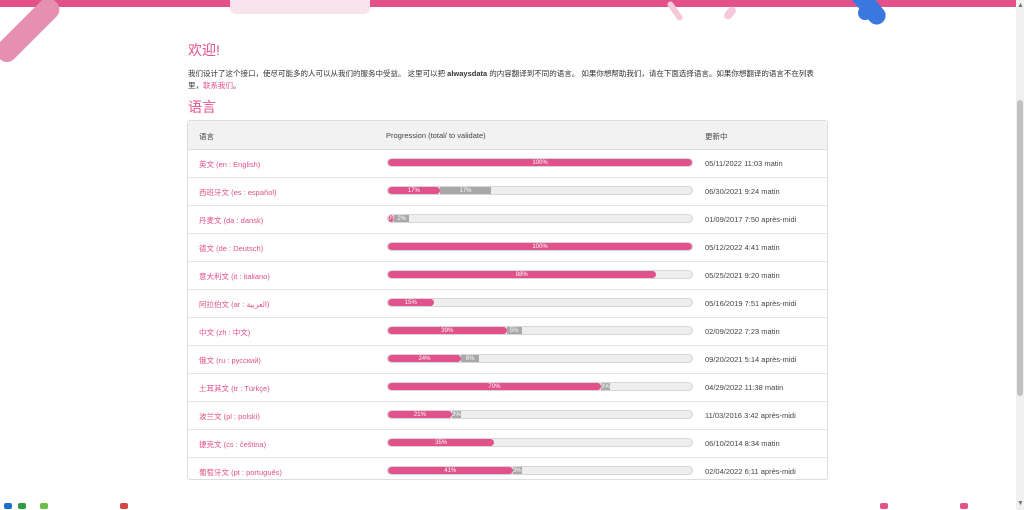  I want to click on contact-us-link: 联系我们, so click(218, 85).